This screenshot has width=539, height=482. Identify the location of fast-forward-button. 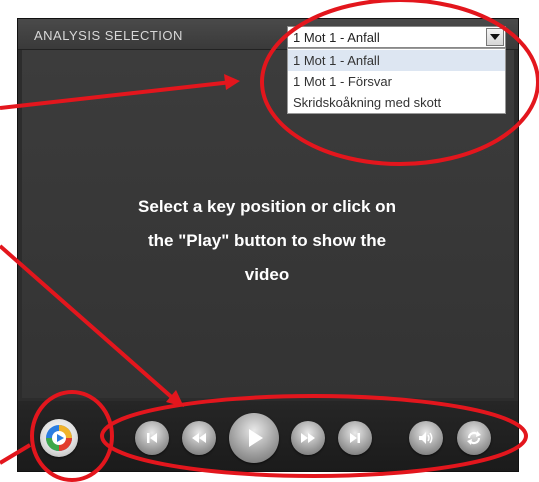
(308, 438).